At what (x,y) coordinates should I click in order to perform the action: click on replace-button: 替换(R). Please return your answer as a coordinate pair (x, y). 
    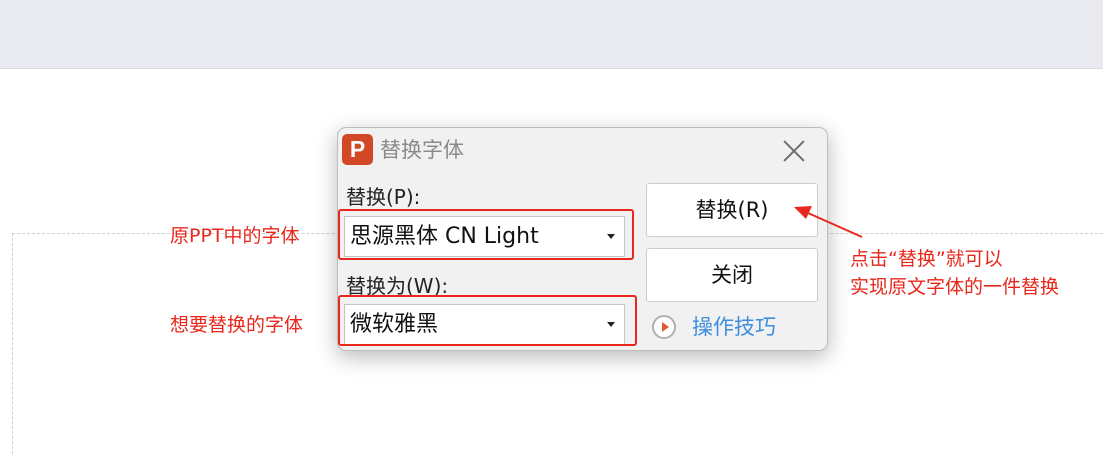
    Looking at the image, I should click on (732, 210).